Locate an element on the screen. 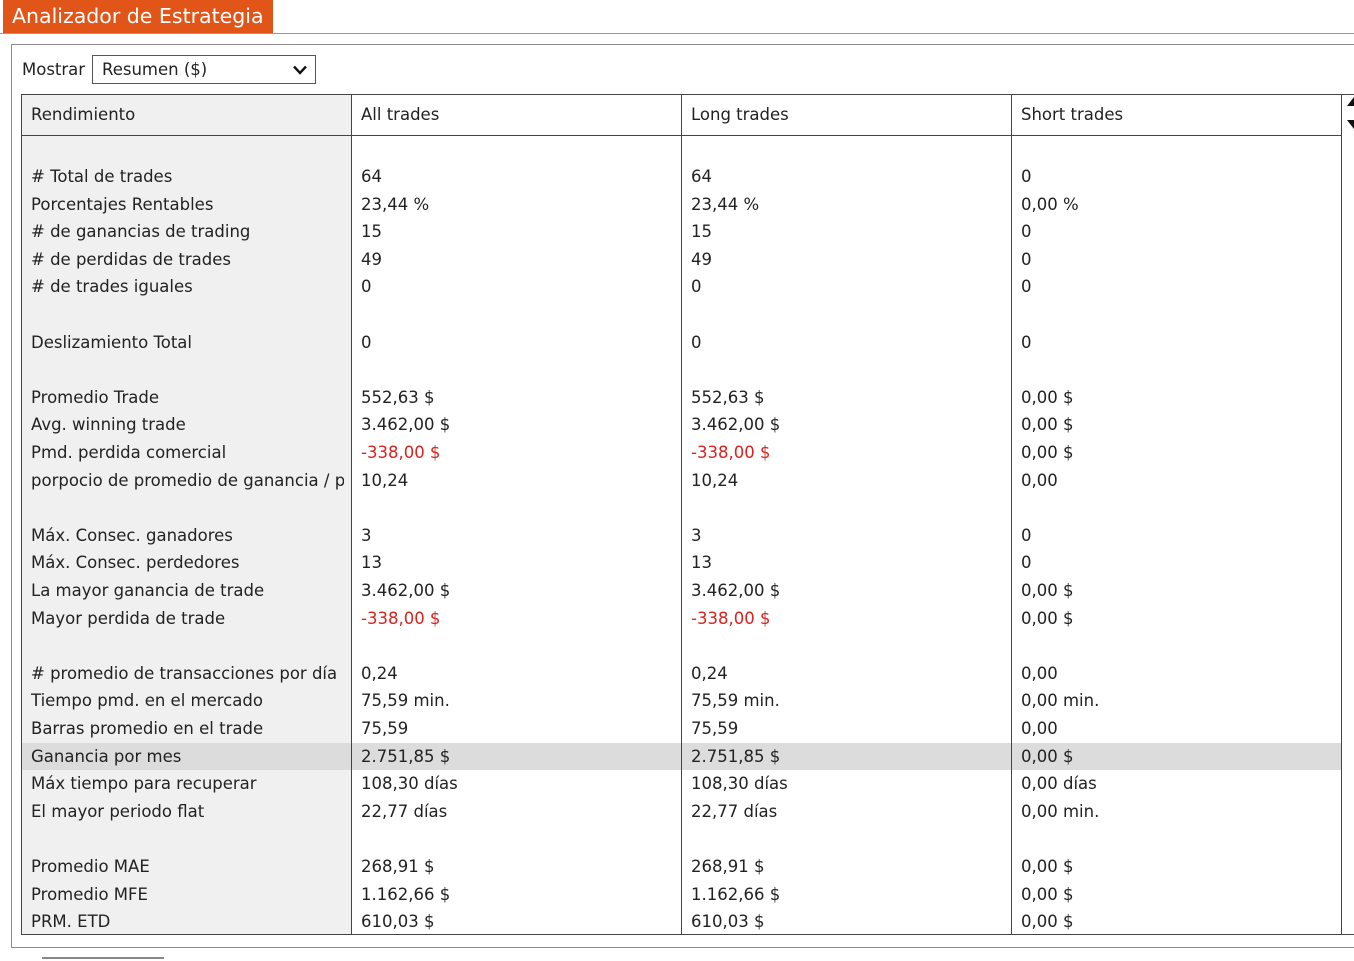 The height and width of the screenshot is (961, 1354). row-label: Promedio MFE is located at coordinates (89, 894).